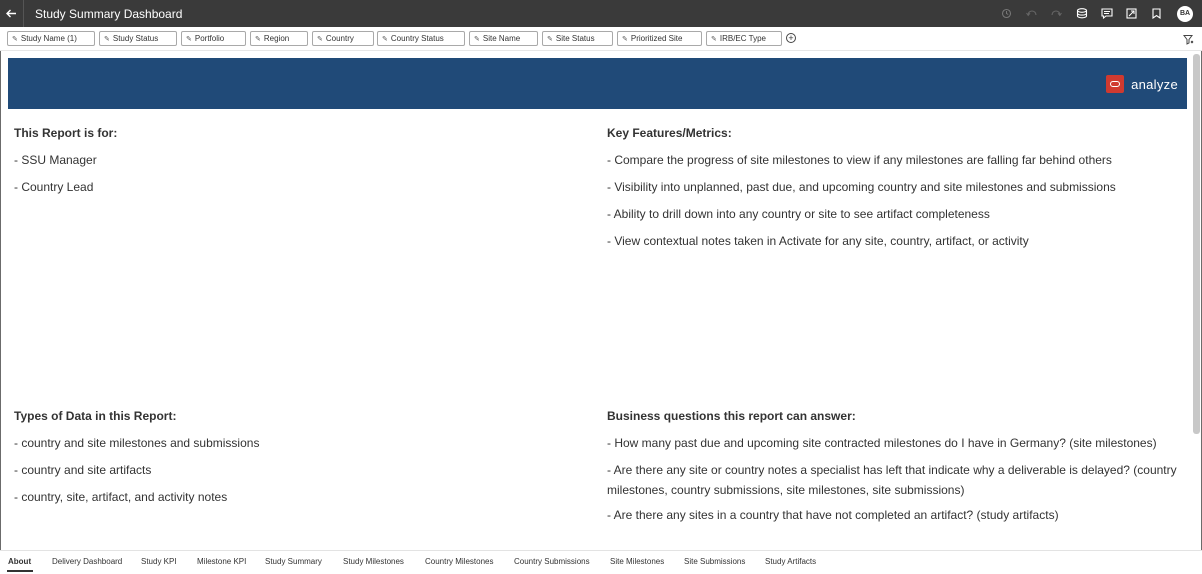 Image resolution: width=1202 pixels, height=574 pixels. I want to click on user-avatar: BA, so click(1185, 13).